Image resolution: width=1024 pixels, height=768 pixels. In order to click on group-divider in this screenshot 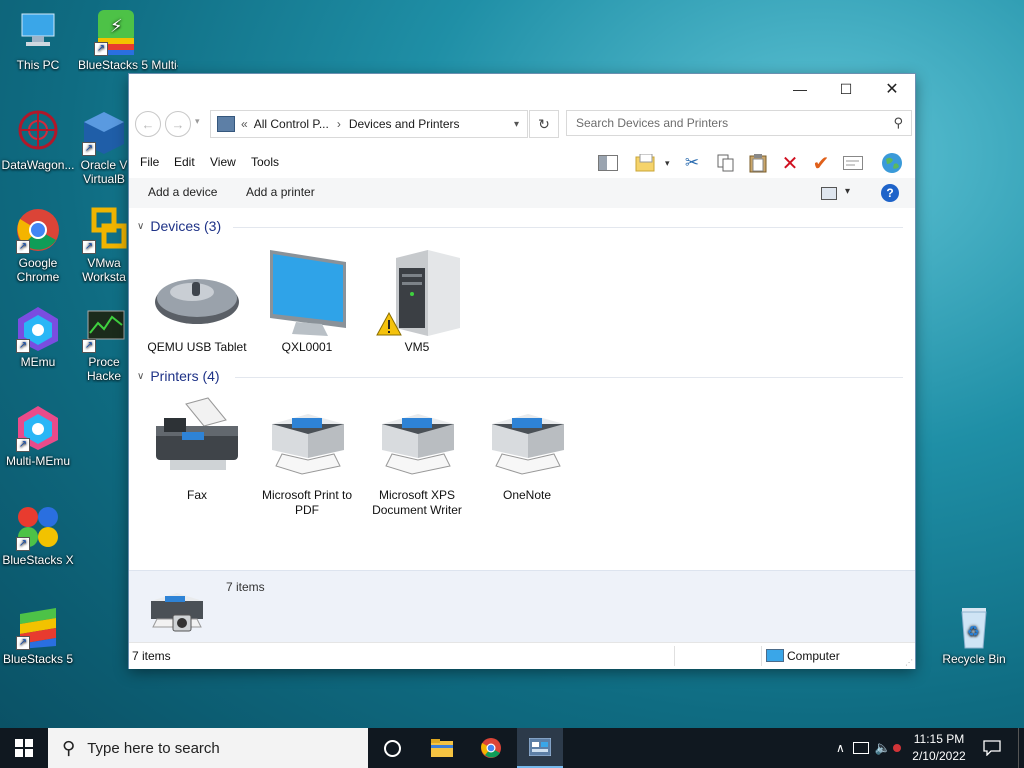, I will do `click(569, 377)`.